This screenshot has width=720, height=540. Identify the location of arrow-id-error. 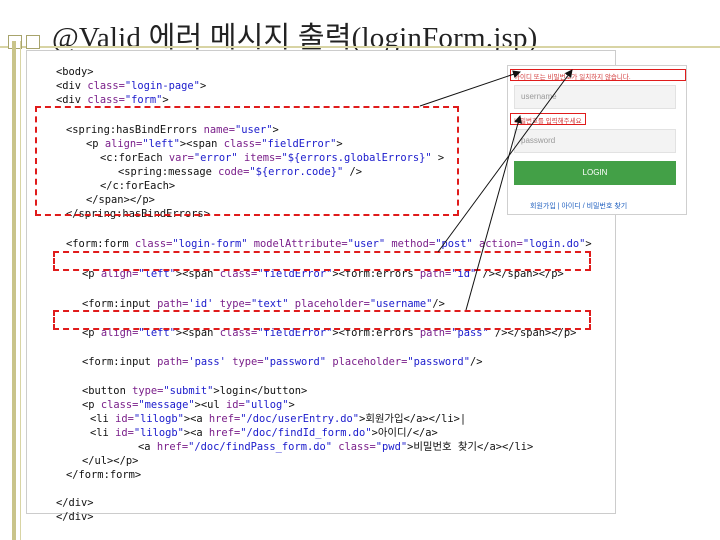
(505, 161).